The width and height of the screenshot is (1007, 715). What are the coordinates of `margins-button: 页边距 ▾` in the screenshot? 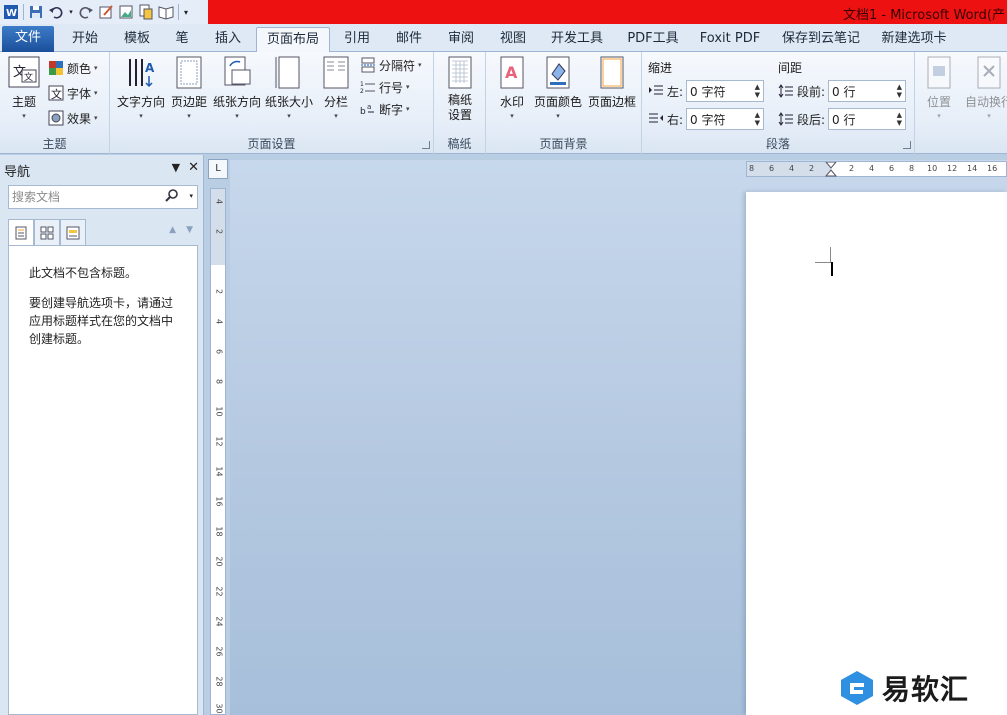 It's located at (189, 88).